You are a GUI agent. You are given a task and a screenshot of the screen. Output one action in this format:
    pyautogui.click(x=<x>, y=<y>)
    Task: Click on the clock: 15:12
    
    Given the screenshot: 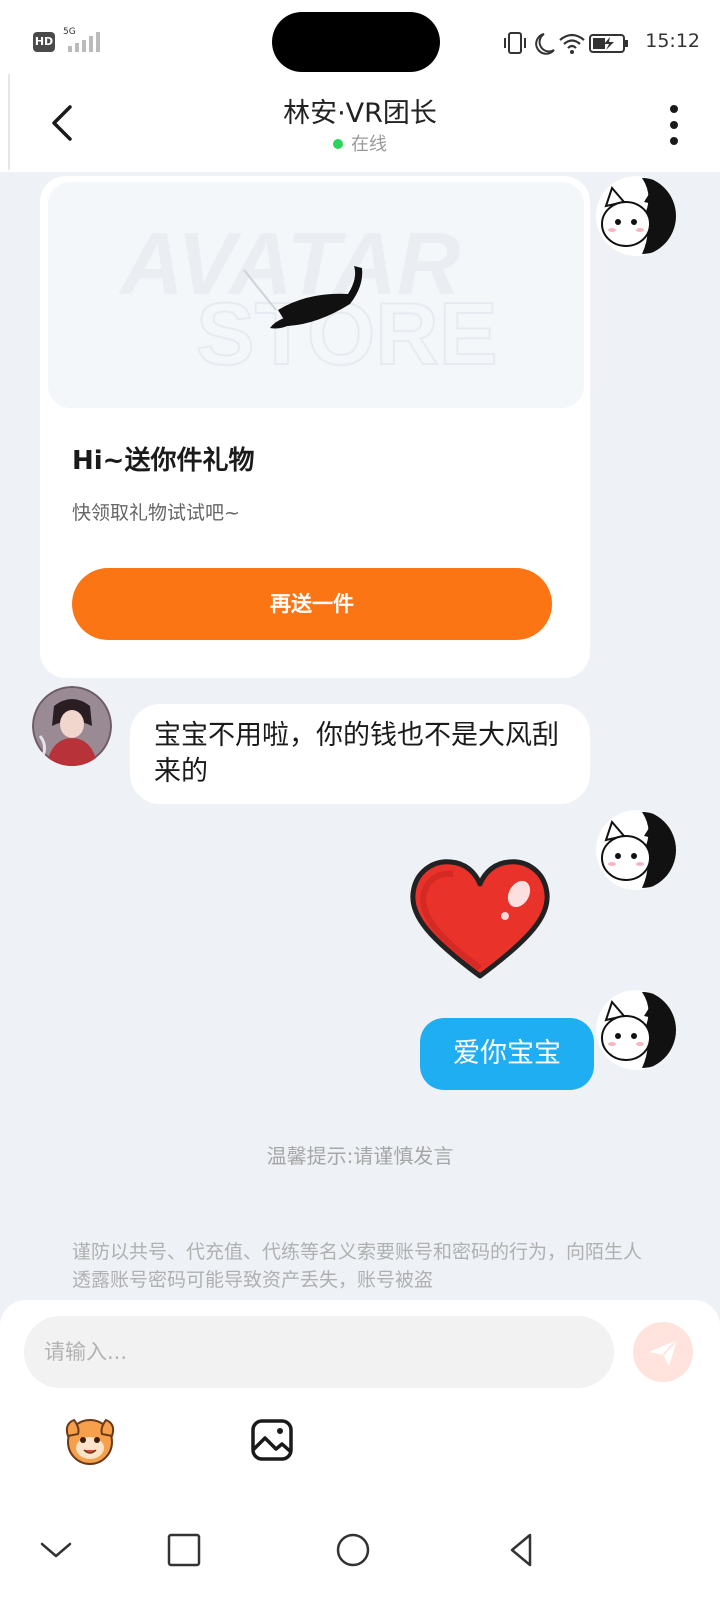 What is the action you would take?
    pyautogui.click(x=672, y=41)
    